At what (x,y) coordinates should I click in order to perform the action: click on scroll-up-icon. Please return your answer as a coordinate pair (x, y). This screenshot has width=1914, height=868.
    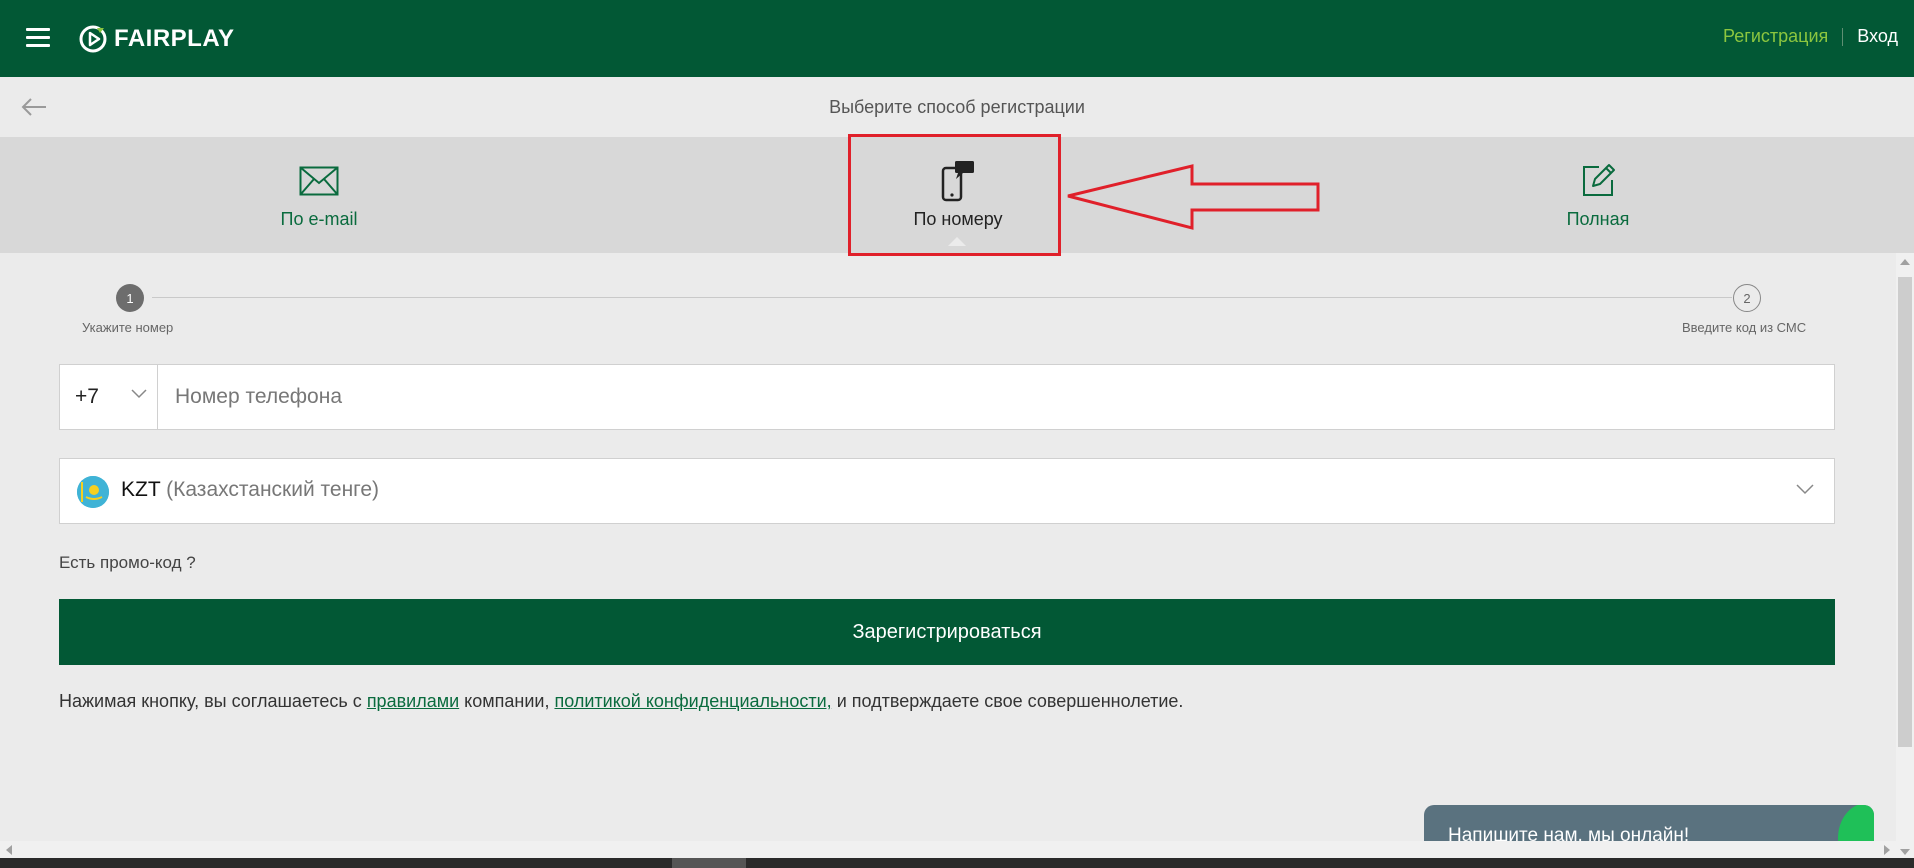
    Looking at the image, I should click on (1905, 262).